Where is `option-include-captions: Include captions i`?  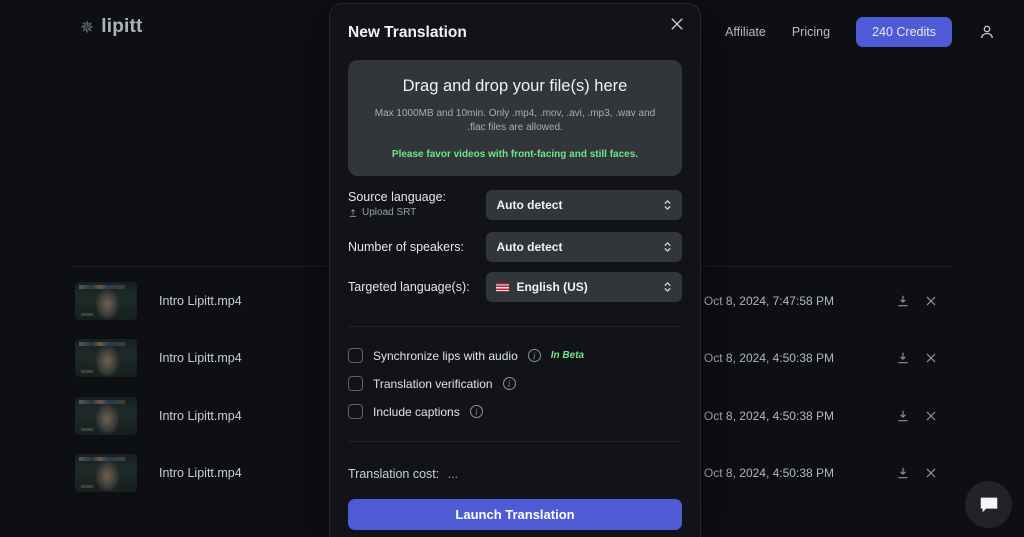
option-include-captions: Include captions i is located at coordinates (415, 411).